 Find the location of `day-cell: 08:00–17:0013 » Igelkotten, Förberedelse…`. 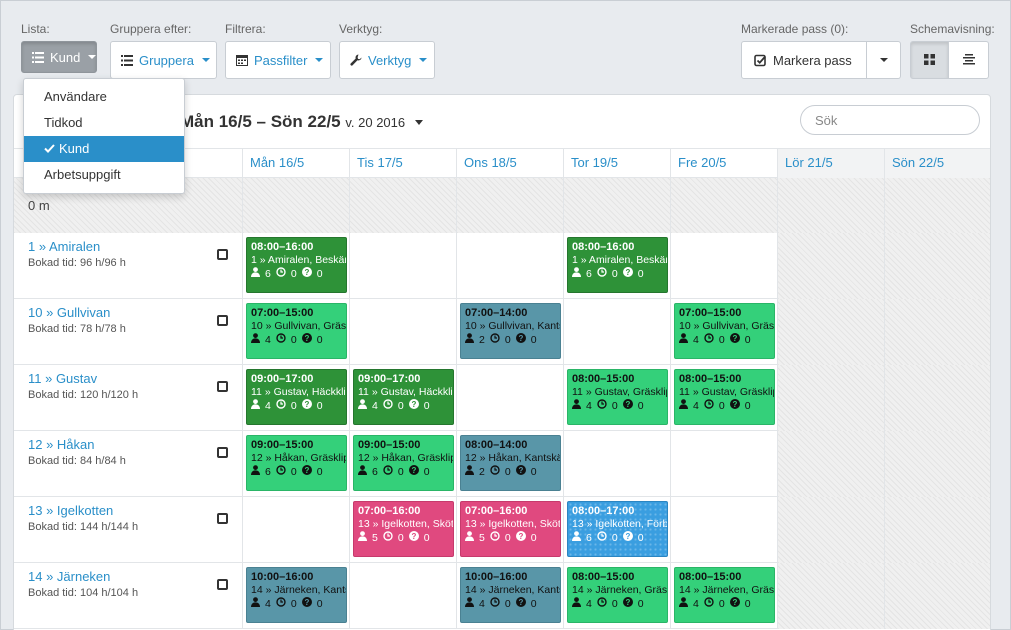

day-cell: 08:00–17:0013 » Igelkotten, Förberedelse… is located at coordinates (616, 530).